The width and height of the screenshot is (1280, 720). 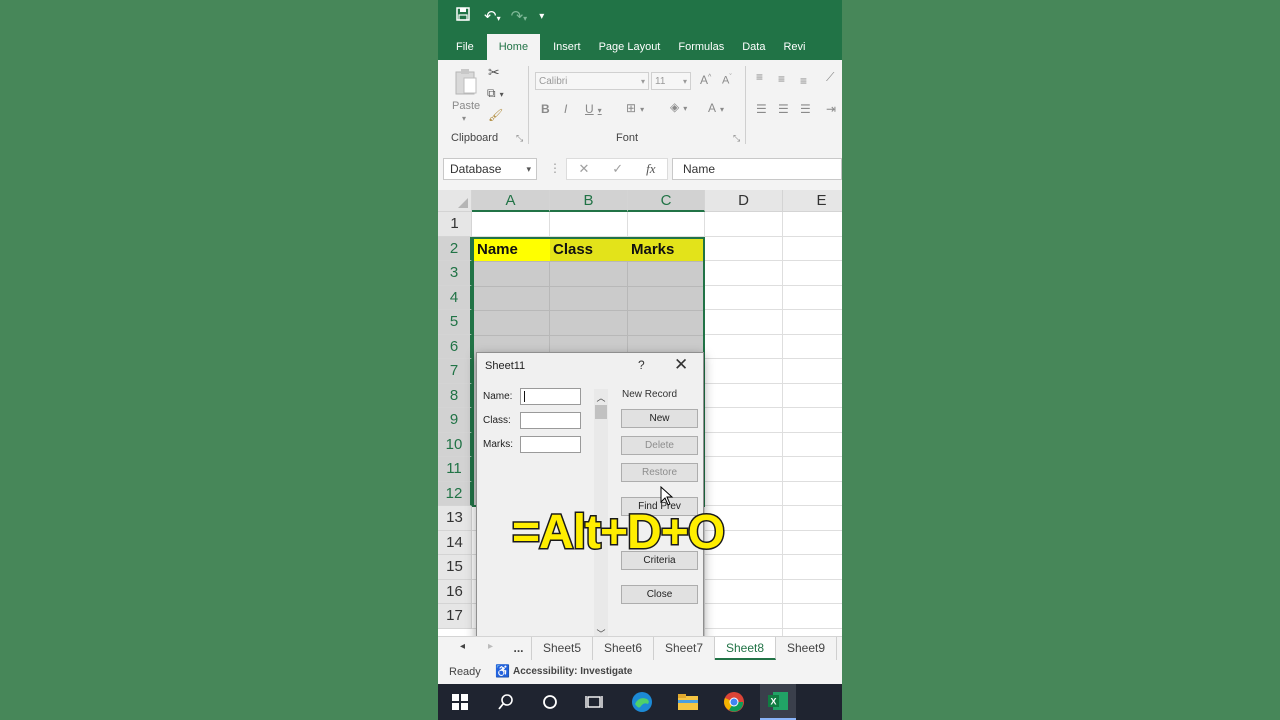 What do you see at coordinates (513, 47) in the screenshot?
I see `tab-home: Home` at bounding box center [513, 47].